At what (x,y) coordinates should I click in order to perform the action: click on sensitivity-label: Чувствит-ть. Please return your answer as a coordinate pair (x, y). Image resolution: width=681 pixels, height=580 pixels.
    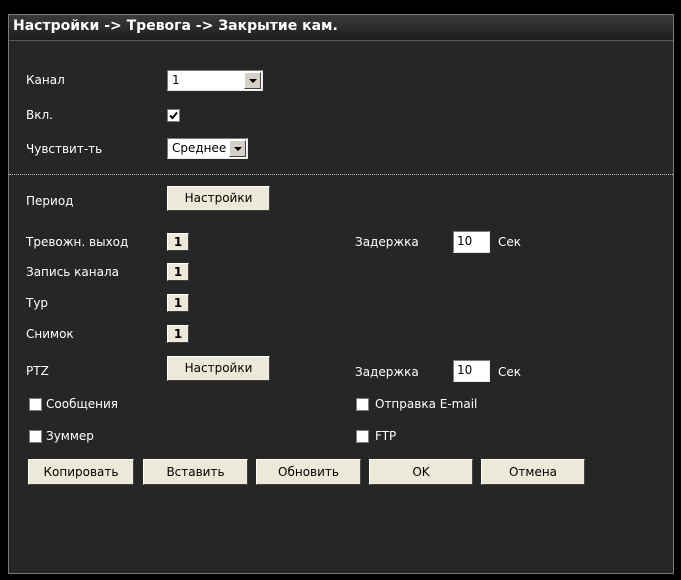
    Looking at the image, I should click on (64, 149).